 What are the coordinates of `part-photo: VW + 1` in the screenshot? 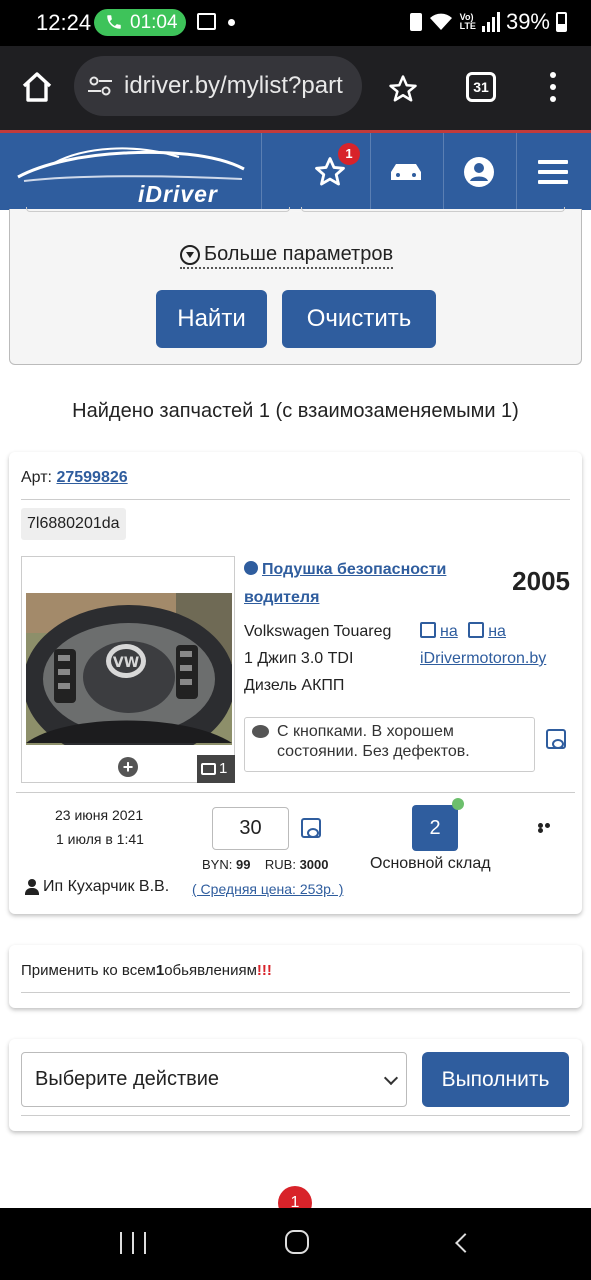 It's located at (128, 669).